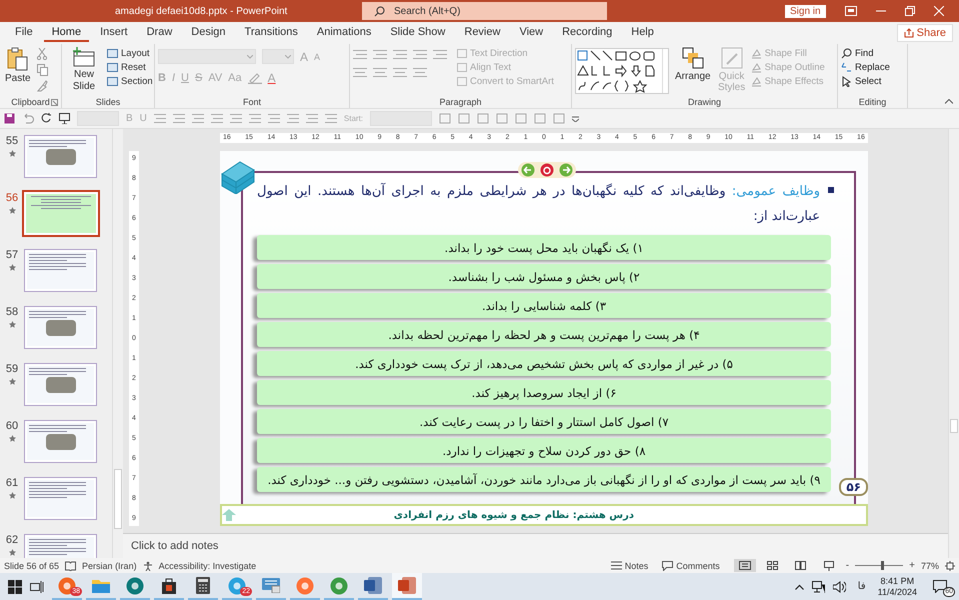  I want to click on customize-icon, so click(576, 119).